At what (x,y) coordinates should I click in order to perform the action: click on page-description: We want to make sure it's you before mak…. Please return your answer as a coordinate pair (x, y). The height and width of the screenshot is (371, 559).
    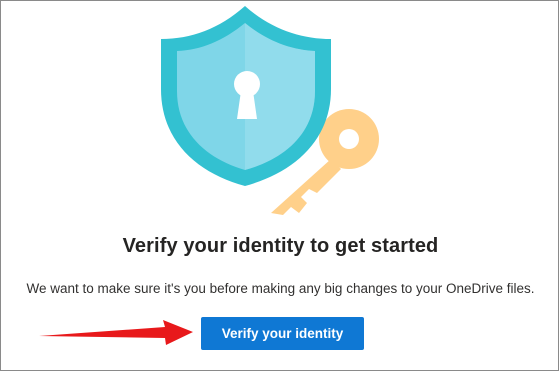
    Looking at the image, I should click on (280, 288).